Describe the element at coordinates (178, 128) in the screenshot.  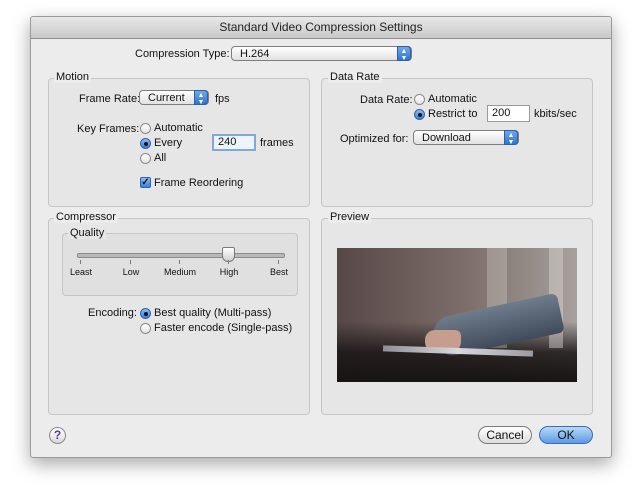
I see `key-frames-automatic-label: Automatic` at that location.